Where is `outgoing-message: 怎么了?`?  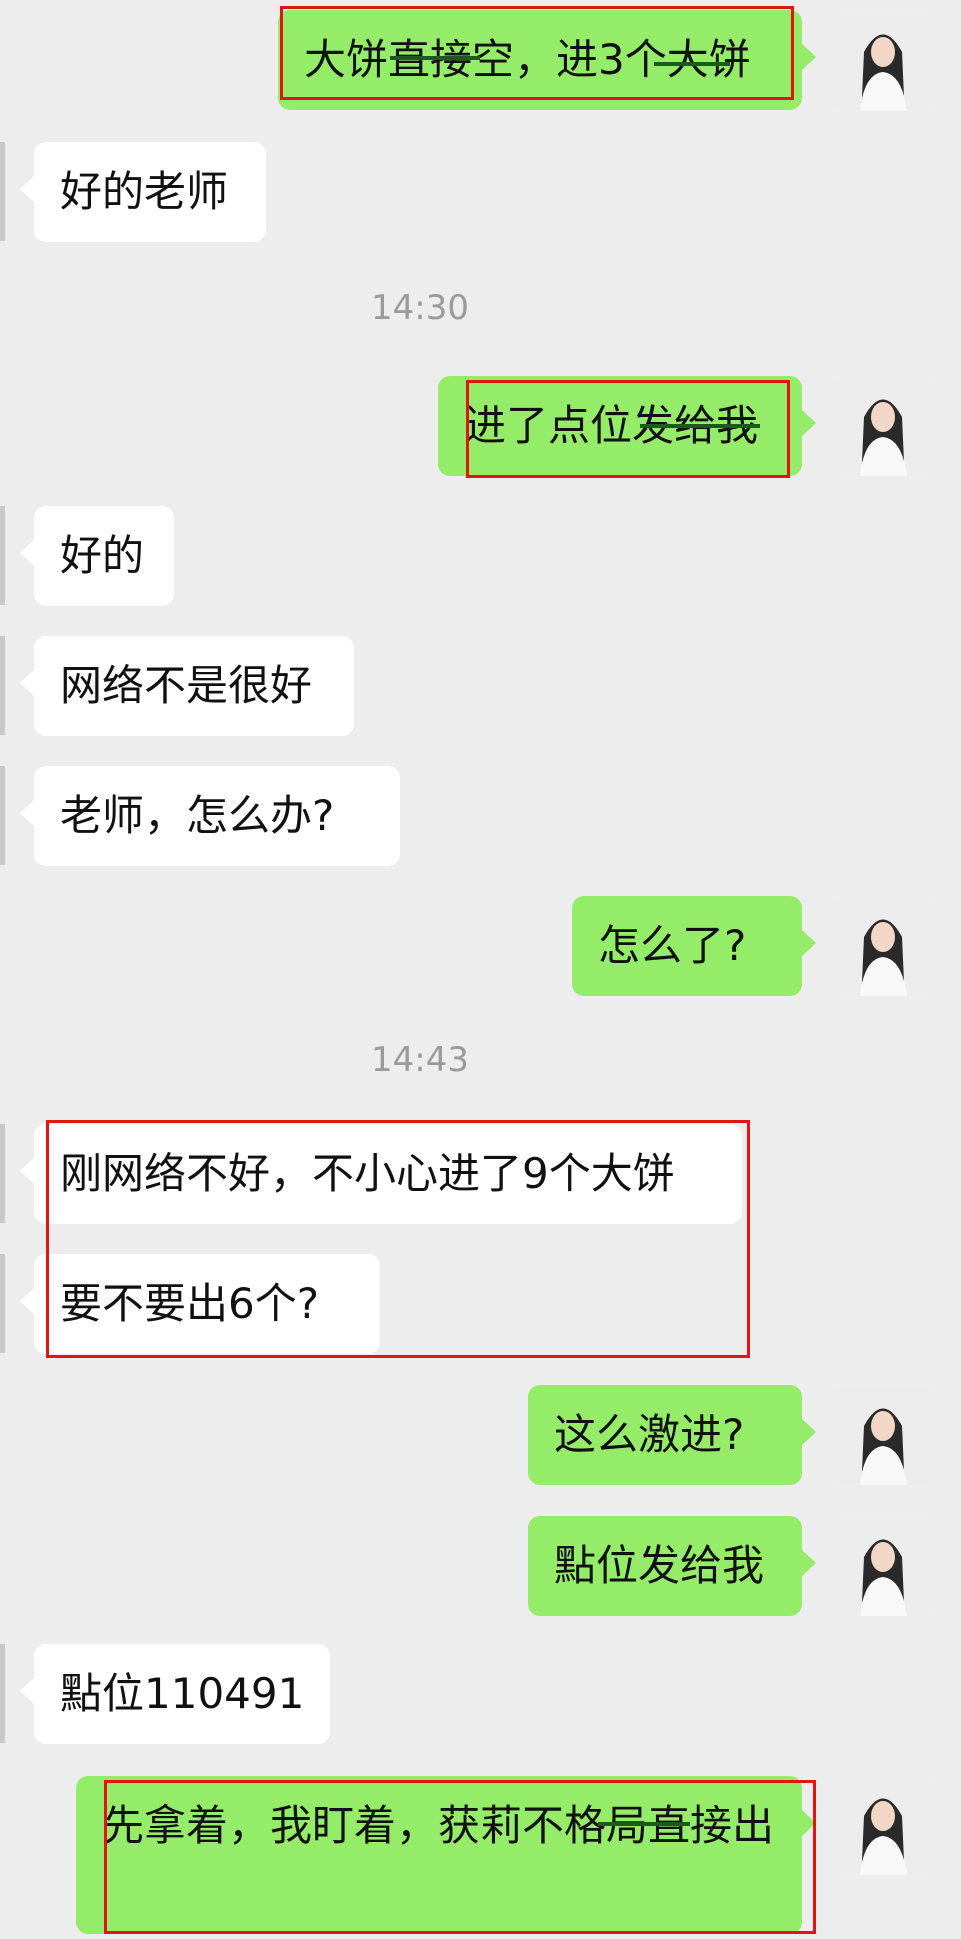
outgoing-message: 怎么了? is located at coordinates (694, 946).